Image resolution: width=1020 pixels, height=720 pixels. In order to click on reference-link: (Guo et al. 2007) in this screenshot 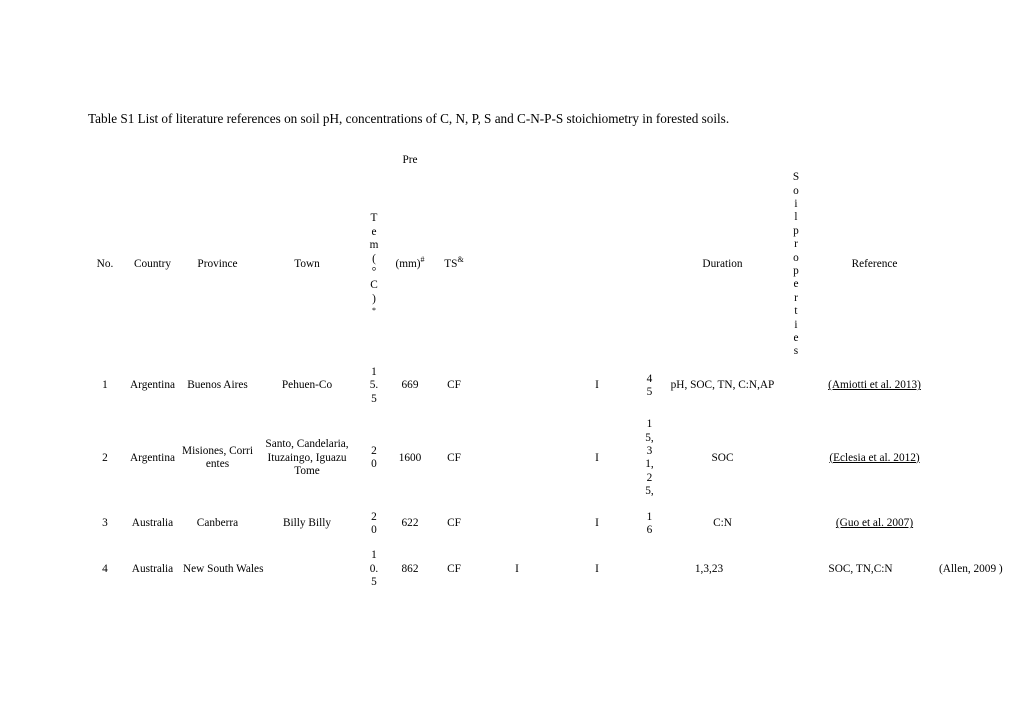, I will do `click(874, 523)`.